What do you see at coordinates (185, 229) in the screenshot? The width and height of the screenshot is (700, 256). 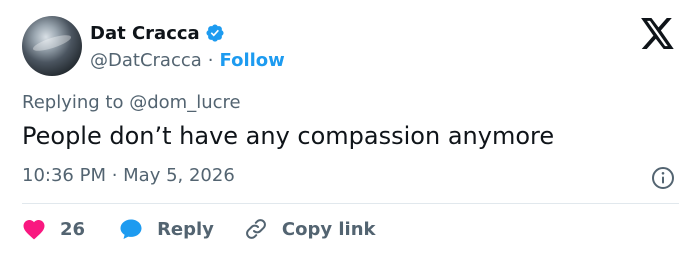 I see `reply-label: Reply` at bounding box center [185, 229].